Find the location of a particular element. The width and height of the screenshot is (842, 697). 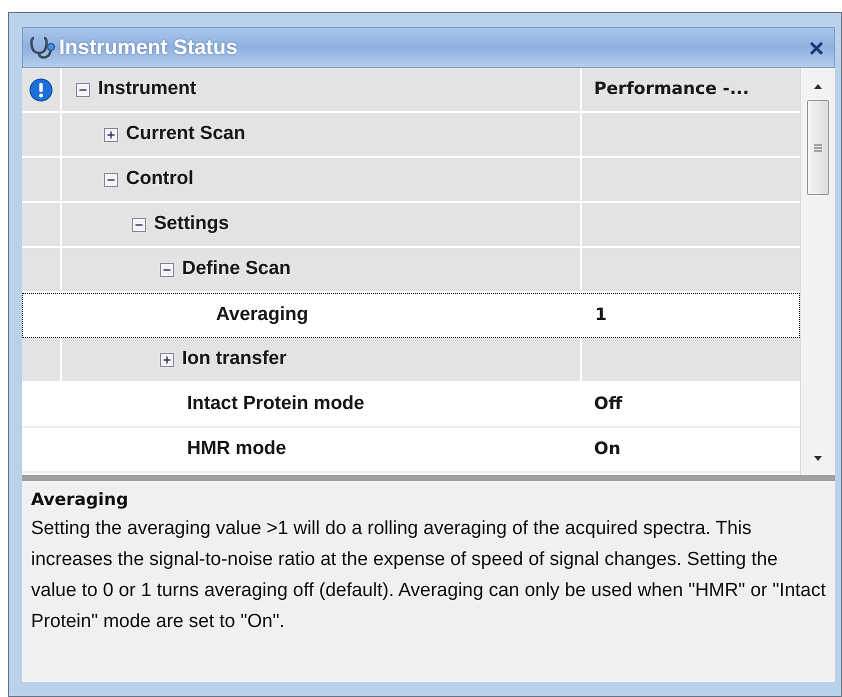

tree-row: Settings is located at coordinates (411, 225).